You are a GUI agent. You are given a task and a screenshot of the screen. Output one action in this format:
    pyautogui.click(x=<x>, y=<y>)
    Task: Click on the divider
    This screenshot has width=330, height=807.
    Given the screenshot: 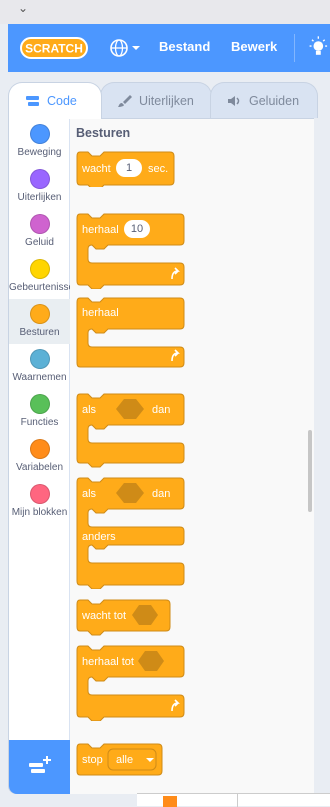 What is the action you would take?
    pyautogui.click(x=237, y=800)
    